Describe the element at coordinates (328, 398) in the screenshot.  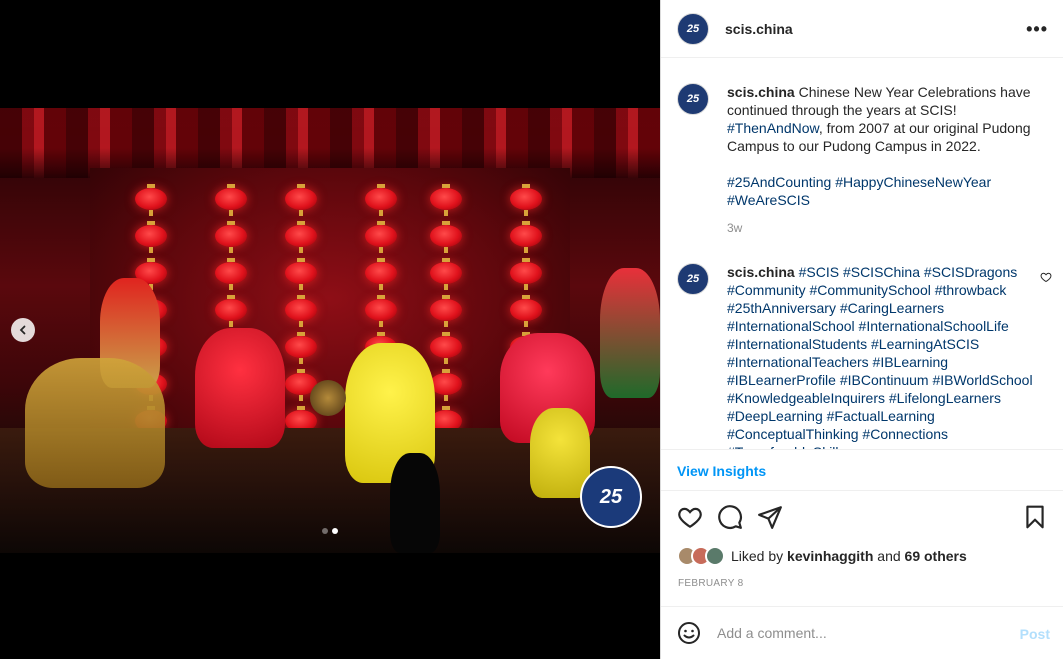
I see `gong` at that location.